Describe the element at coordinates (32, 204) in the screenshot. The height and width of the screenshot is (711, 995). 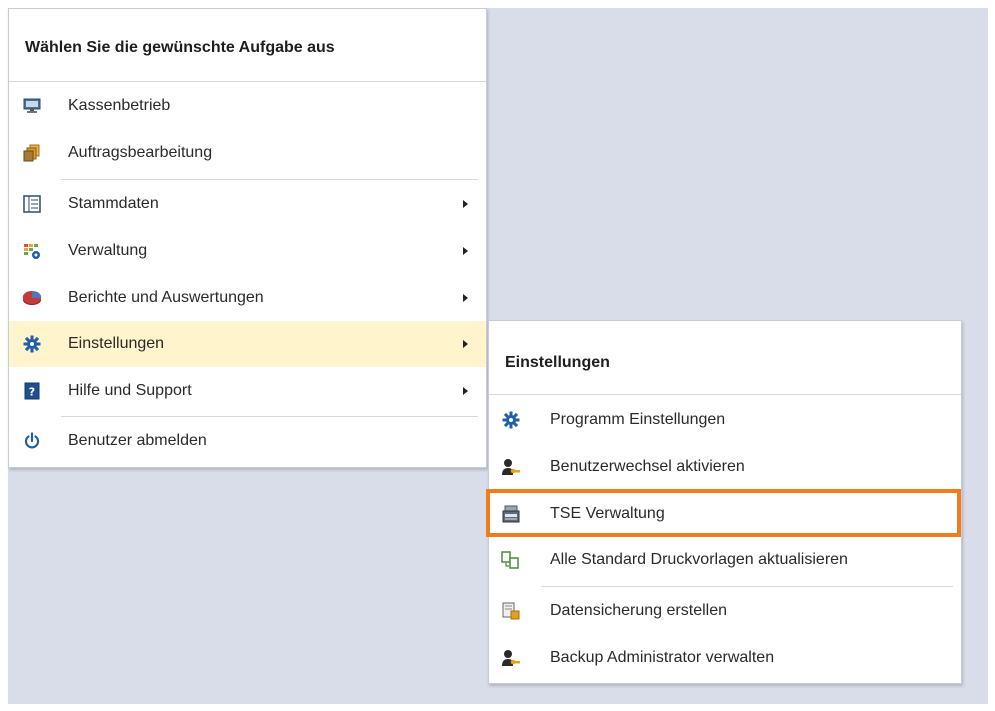
I see `table-icon` at that location.